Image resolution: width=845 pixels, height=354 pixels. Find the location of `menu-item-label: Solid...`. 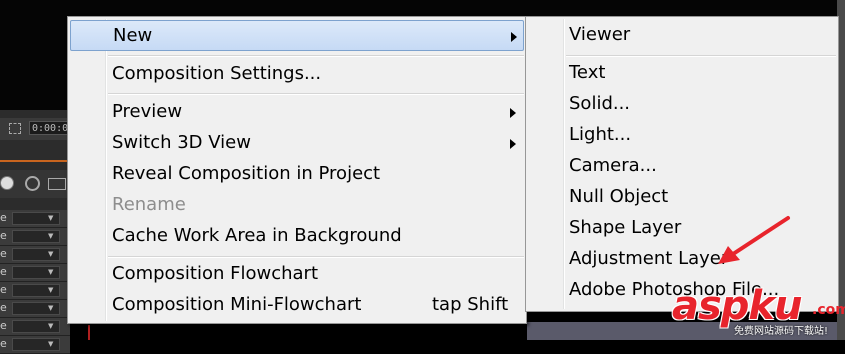

menu-item-label: Solid... is located at coordinates (600, 103).